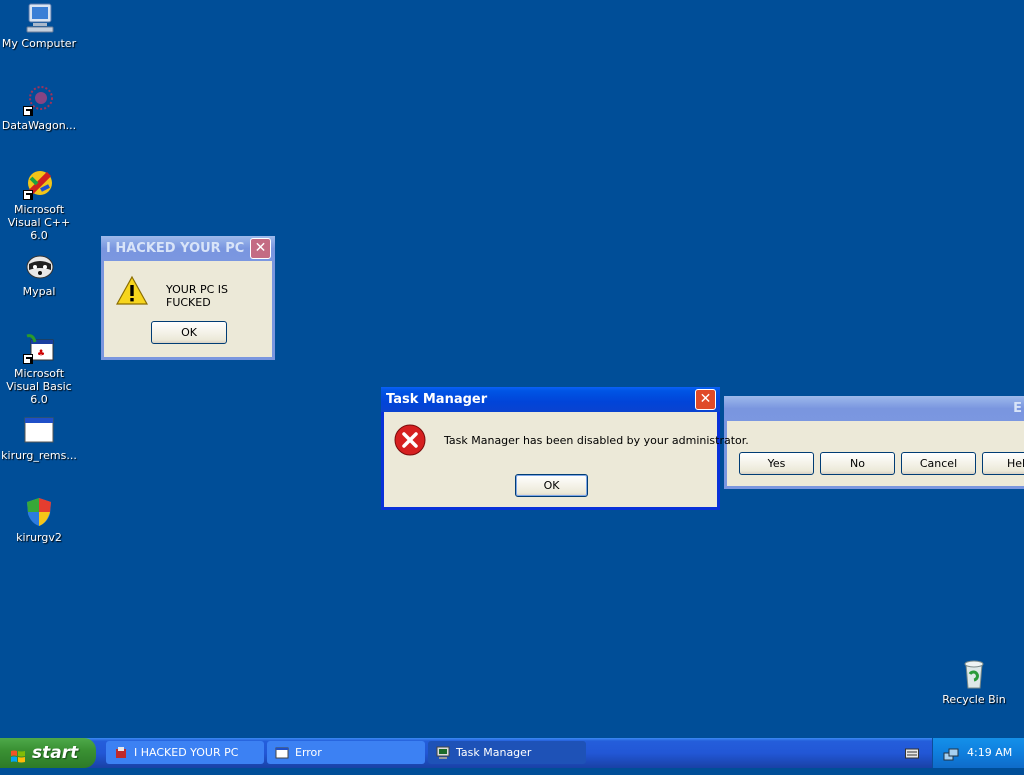 The image size is (1024, 775). What do you see at coordinates (39, 386) in the screenshot?
I see `desktop-icon-label: Microsoft Visual Basic 6.0` at bounding box center [39, 386].